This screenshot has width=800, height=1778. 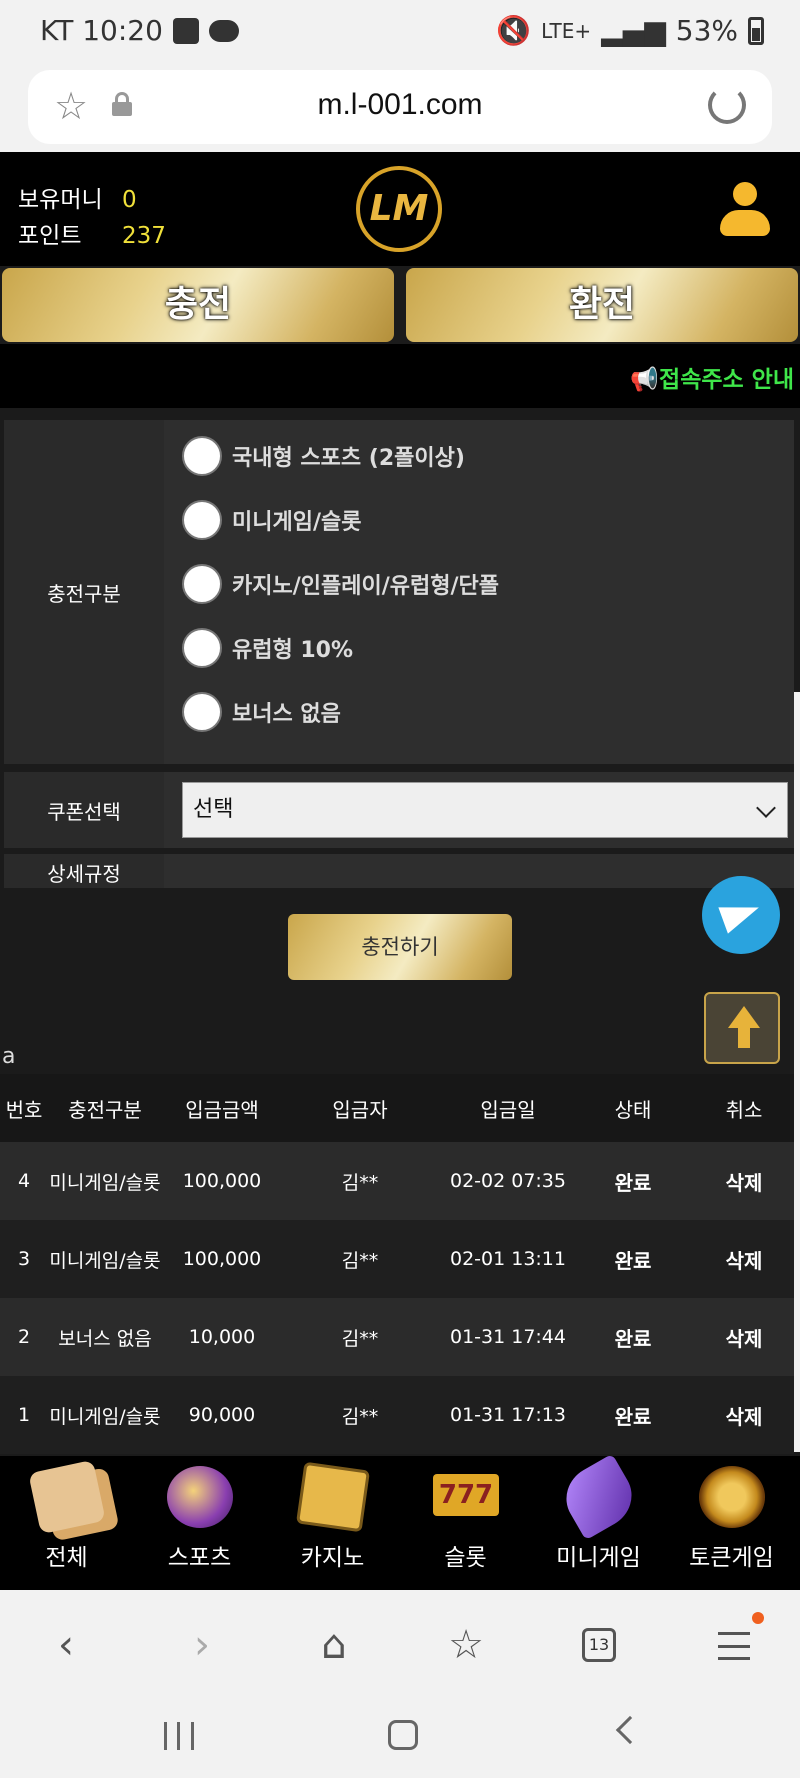 I want to click on status-bar: KT 10:20 🔇 LTE+ ▂▄▆ 53%, so click(x=400, y=30).